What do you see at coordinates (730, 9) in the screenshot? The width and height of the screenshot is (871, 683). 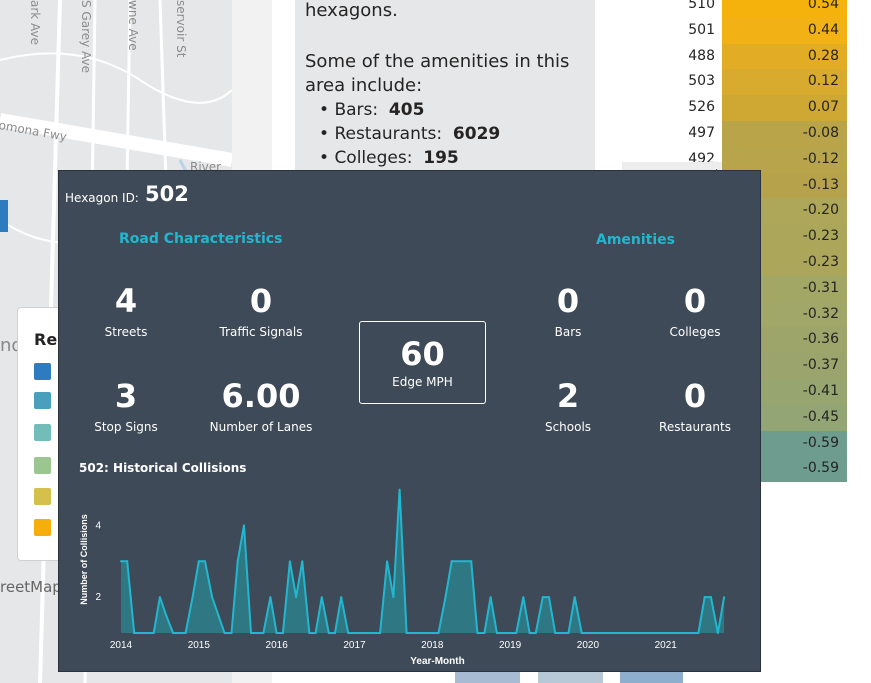 I see `table-row: 510 0.54` at bounding box center [730, 9].